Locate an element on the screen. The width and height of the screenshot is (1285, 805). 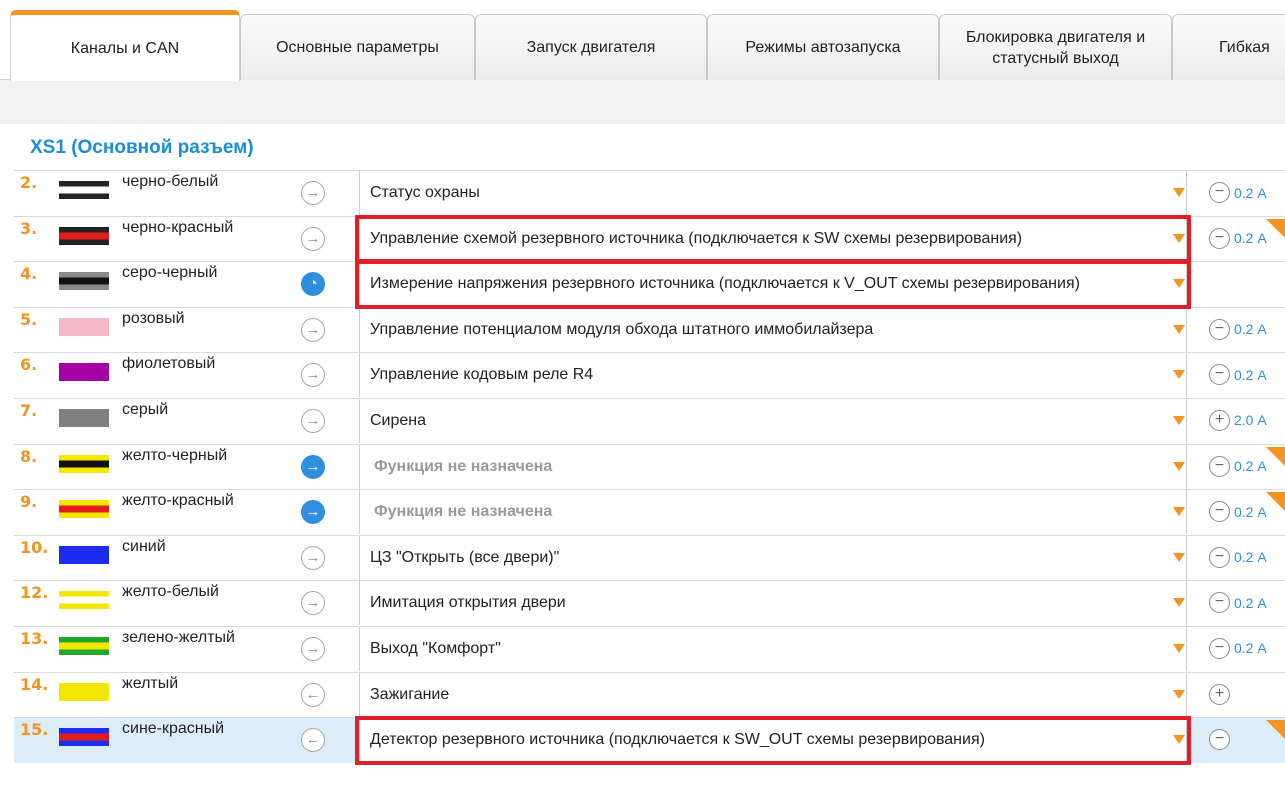
tab-label: Каналы и CAN is located at coordinates (125, 48).